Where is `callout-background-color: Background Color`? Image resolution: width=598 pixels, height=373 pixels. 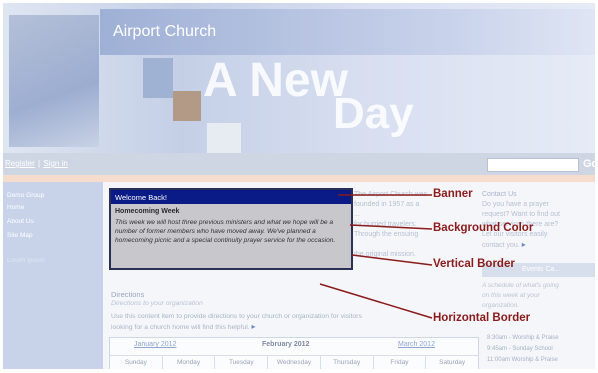 callout-background-color: Background Color is located at coordinates (483, 228).